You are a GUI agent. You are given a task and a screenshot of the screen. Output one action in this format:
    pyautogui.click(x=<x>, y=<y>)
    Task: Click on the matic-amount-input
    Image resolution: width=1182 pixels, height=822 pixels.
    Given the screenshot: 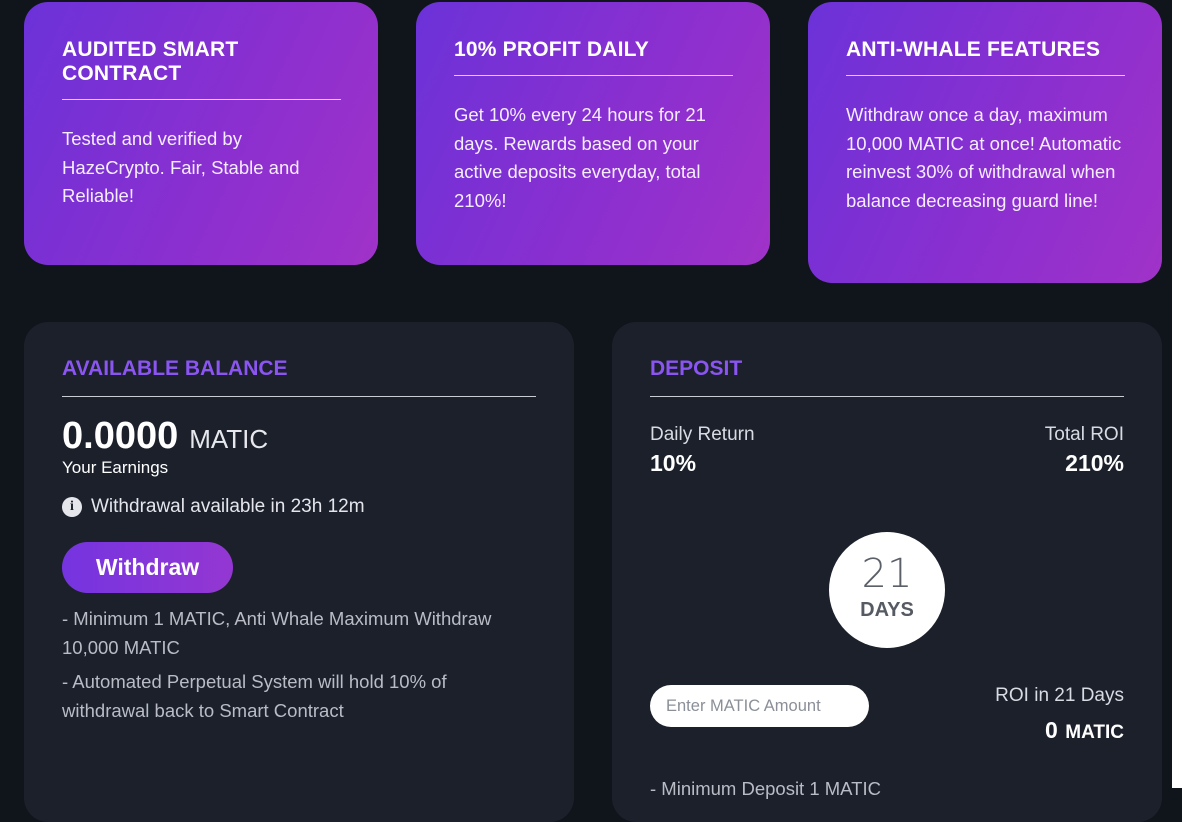 What is the action you would take?
    pyautogui.click(x=759, y=706)
    